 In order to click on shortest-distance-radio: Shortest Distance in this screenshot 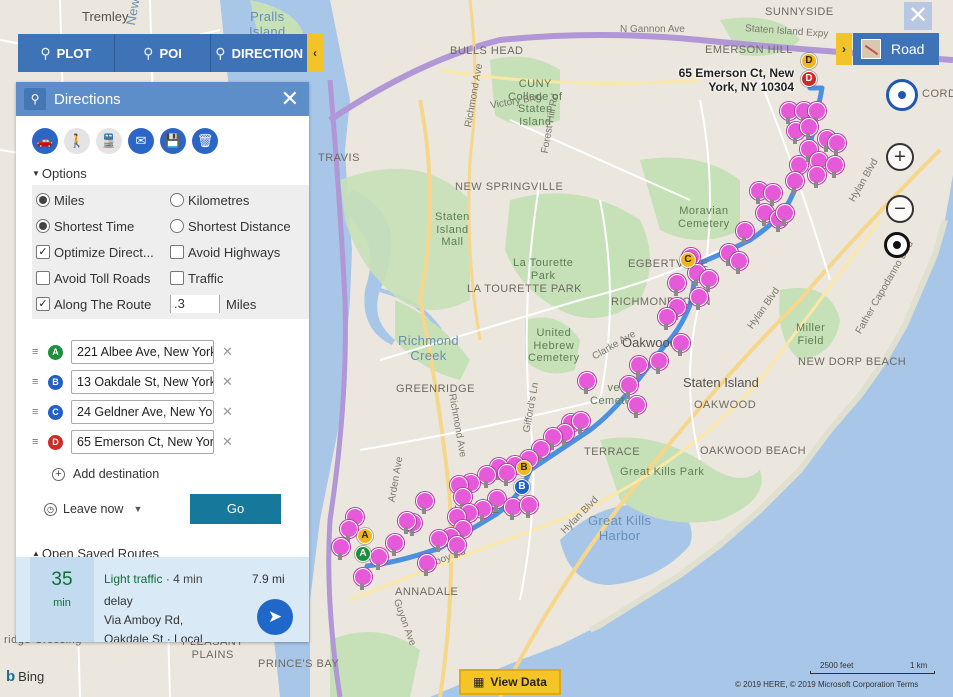, I will do `click(239, 226)`.